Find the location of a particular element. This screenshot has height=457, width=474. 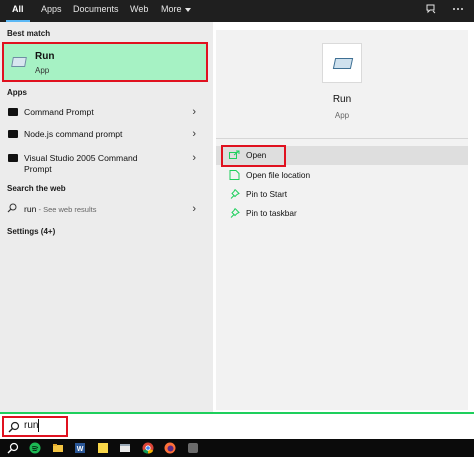

text-caret is located at coordinates (38, 425).